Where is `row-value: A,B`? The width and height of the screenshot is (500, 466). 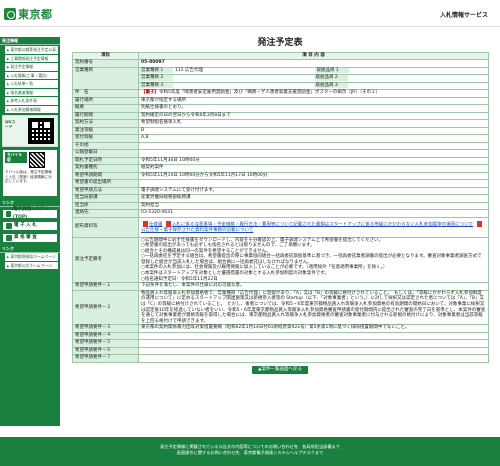
row-value: A,B is located at coordinates (313, 138).